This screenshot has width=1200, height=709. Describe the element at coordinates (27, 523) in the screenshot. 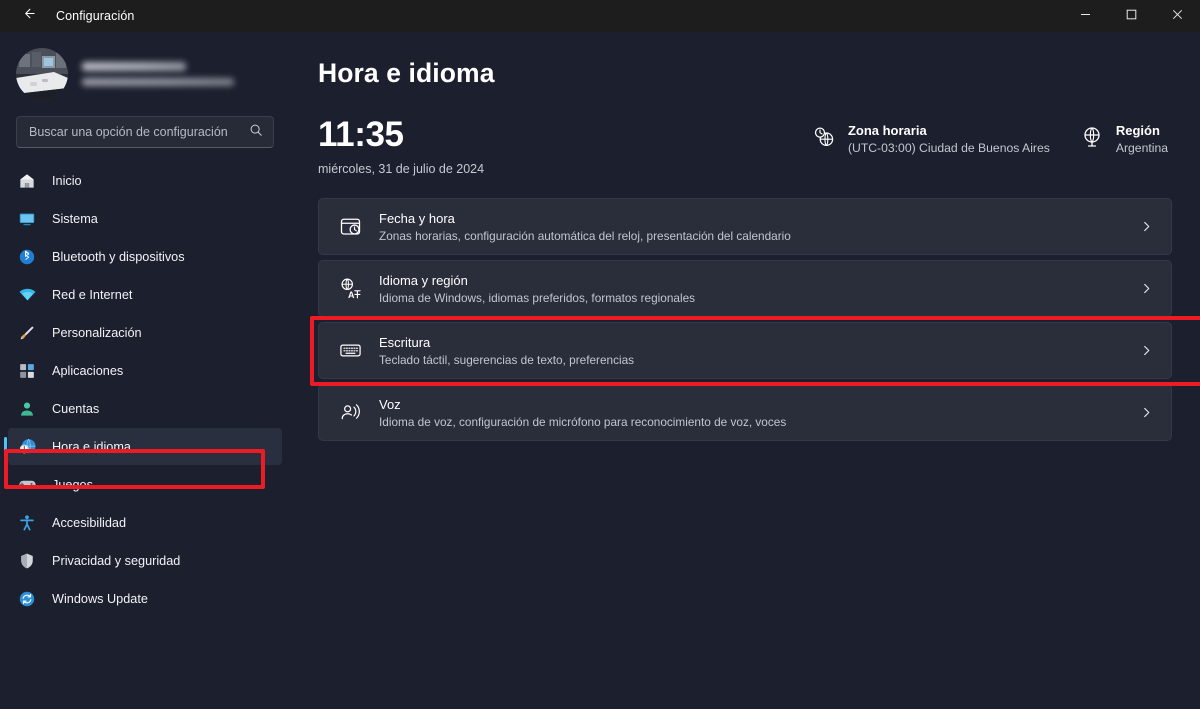

I see `accessibility-icon` at that location.